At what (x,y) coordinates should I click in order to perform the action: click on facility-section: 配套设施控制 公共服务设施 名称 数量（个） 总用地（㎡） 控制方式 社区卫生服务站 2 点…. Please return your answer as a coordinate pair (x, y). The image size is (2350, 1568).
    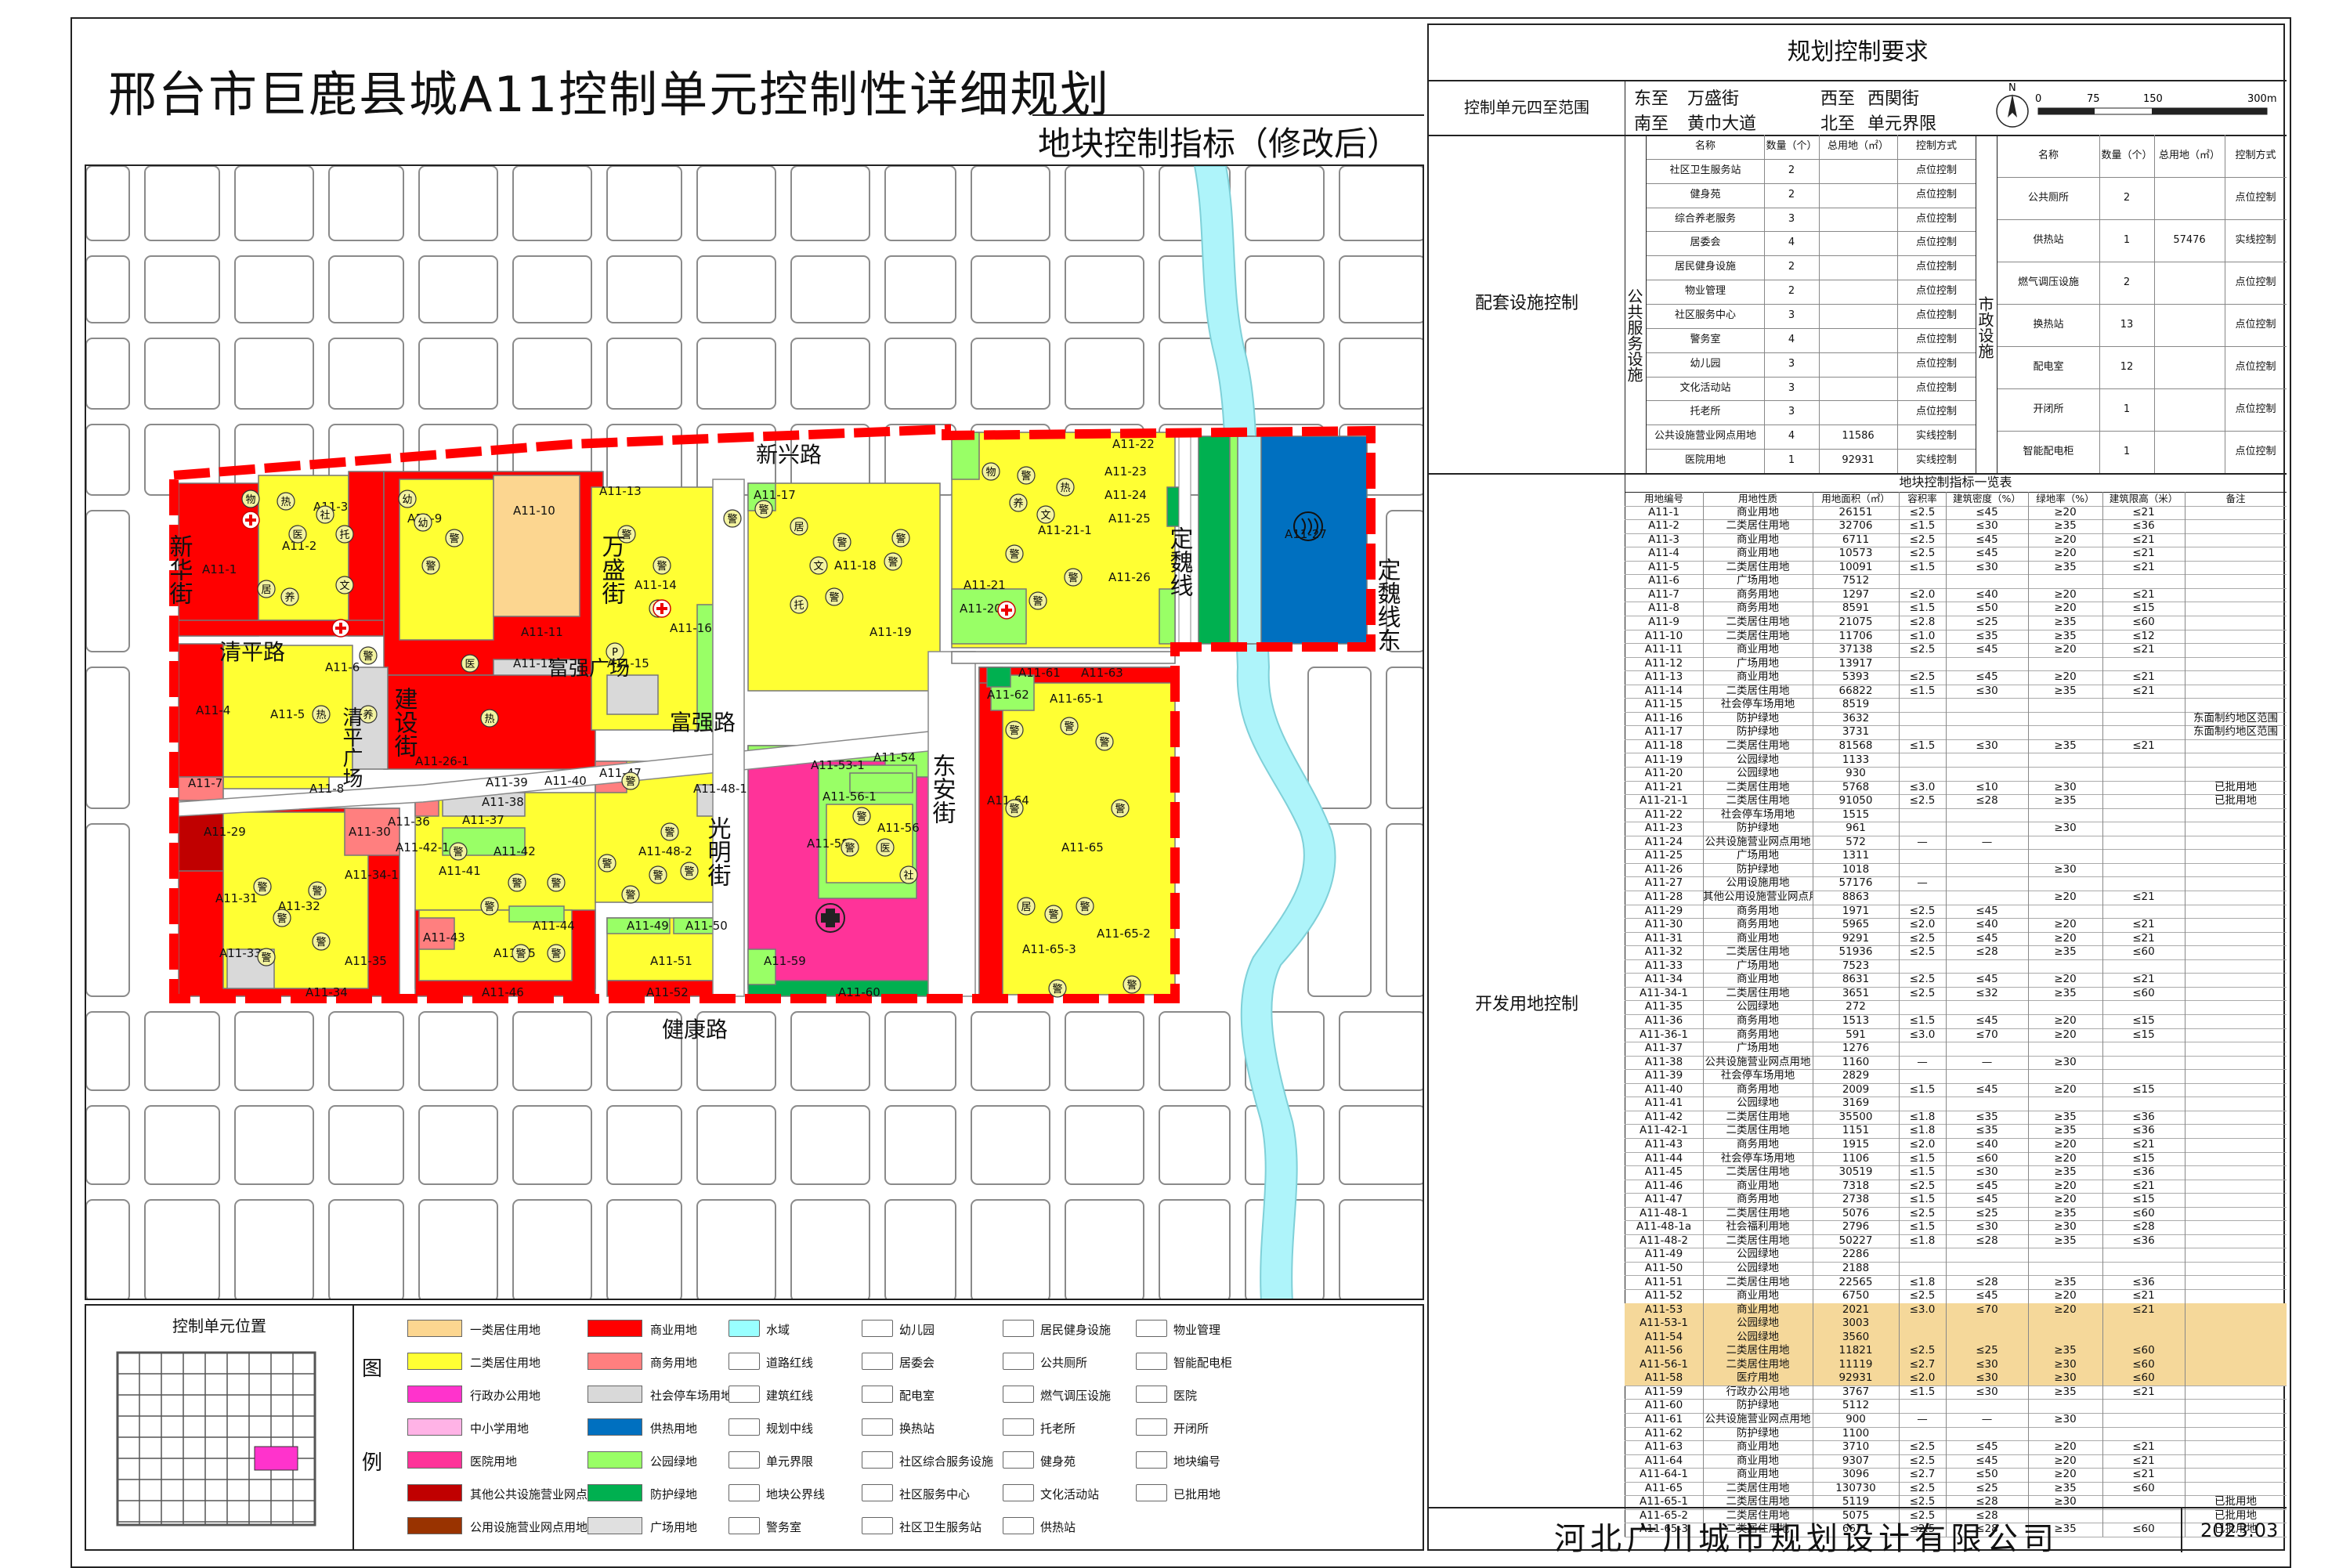
    Looking at the image, I should click on (1858, 305).